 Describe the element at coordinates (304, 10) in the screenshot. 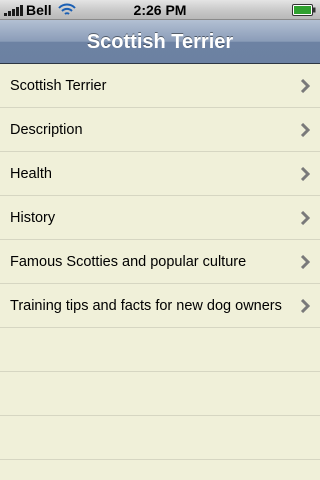

I see `battery-icon` at that location.